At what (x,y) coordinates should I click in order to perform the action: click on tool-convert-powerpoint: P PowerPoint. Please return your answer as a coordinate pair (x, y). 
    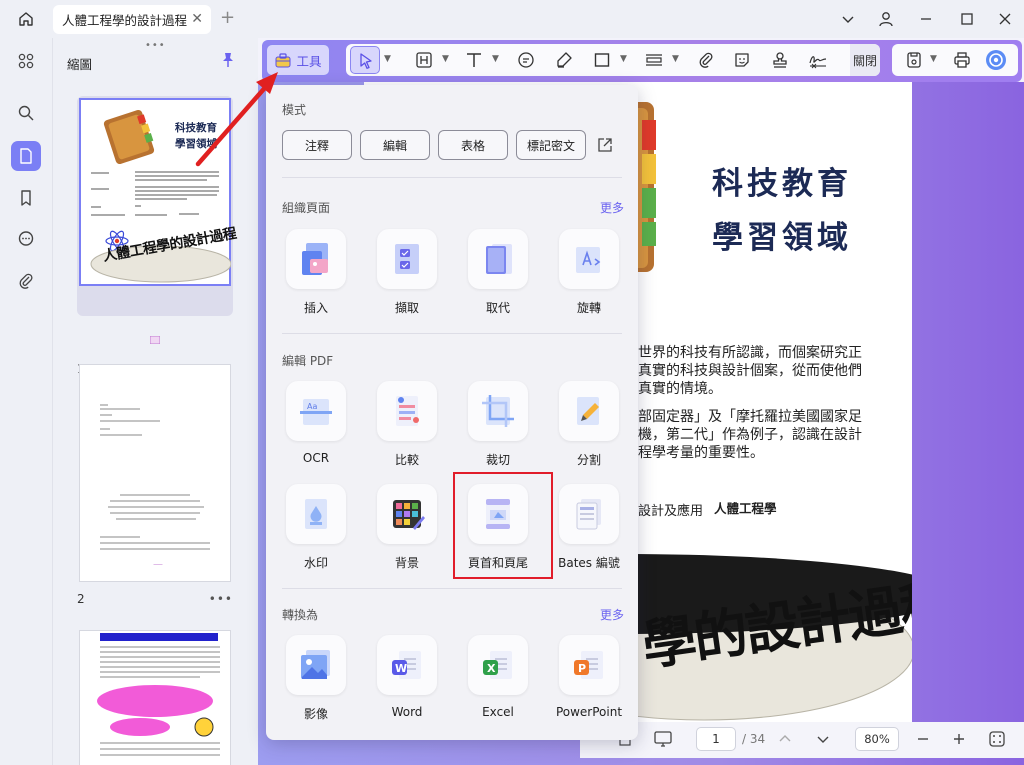
    Looking at the image, I should click on (589, 683).